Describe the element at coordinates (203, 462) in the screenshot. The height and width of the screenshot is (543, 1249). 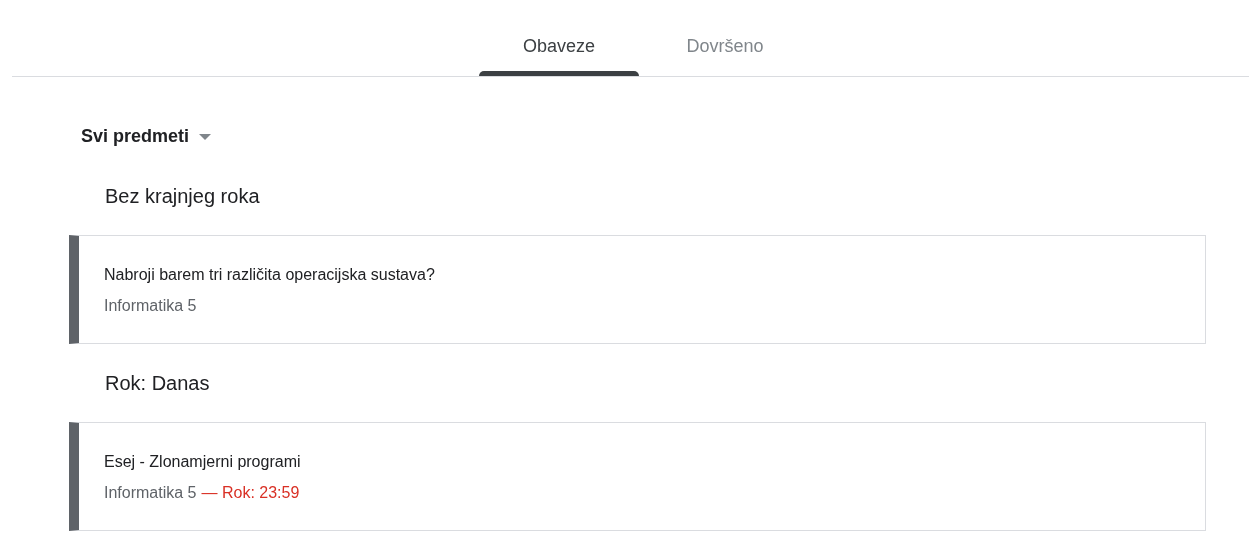
I see `assignment-title: Esej - Zlonamjerni programi` at that location.